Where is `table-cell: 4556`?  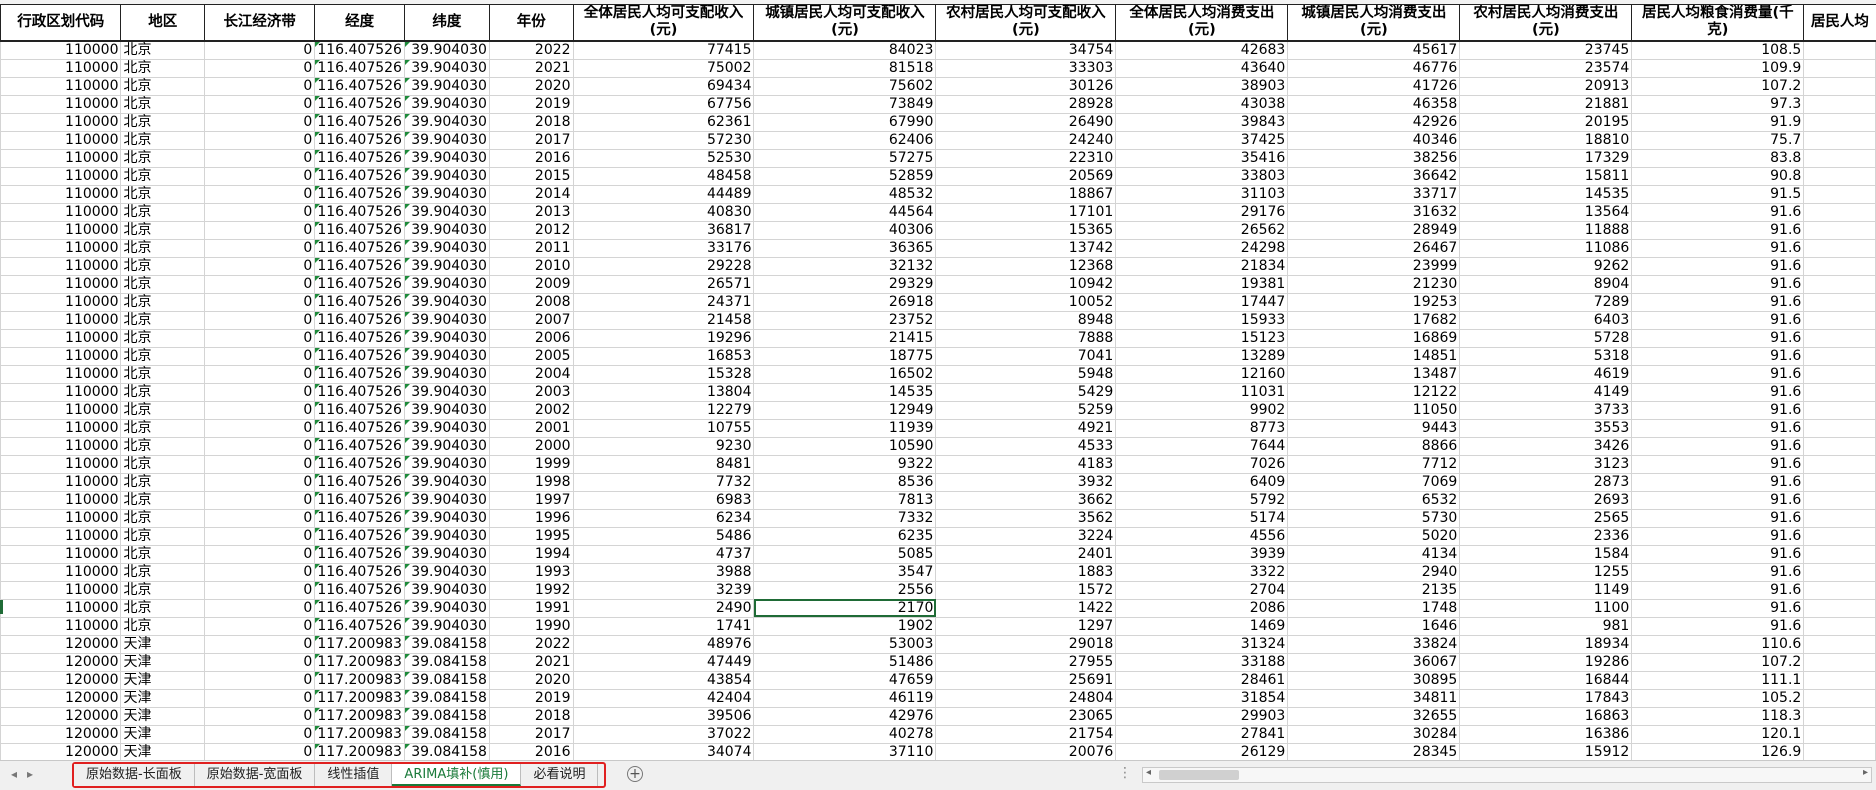 table-cell: 4556 is located at coordinates (1202, 536).